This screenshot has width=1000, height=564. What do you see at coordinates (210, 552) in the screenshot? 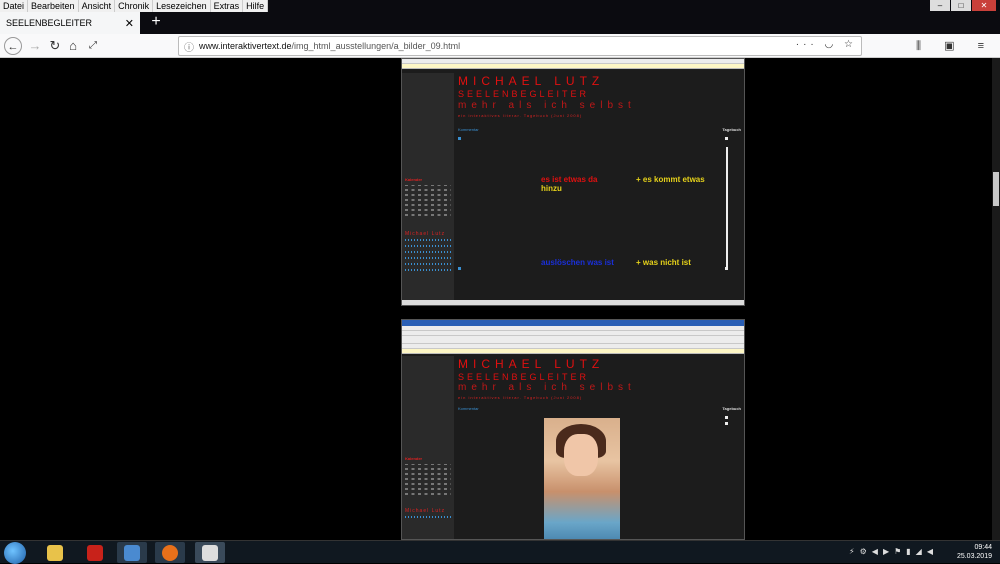
I see `viewer-icon` at bounding box center [210, 552].